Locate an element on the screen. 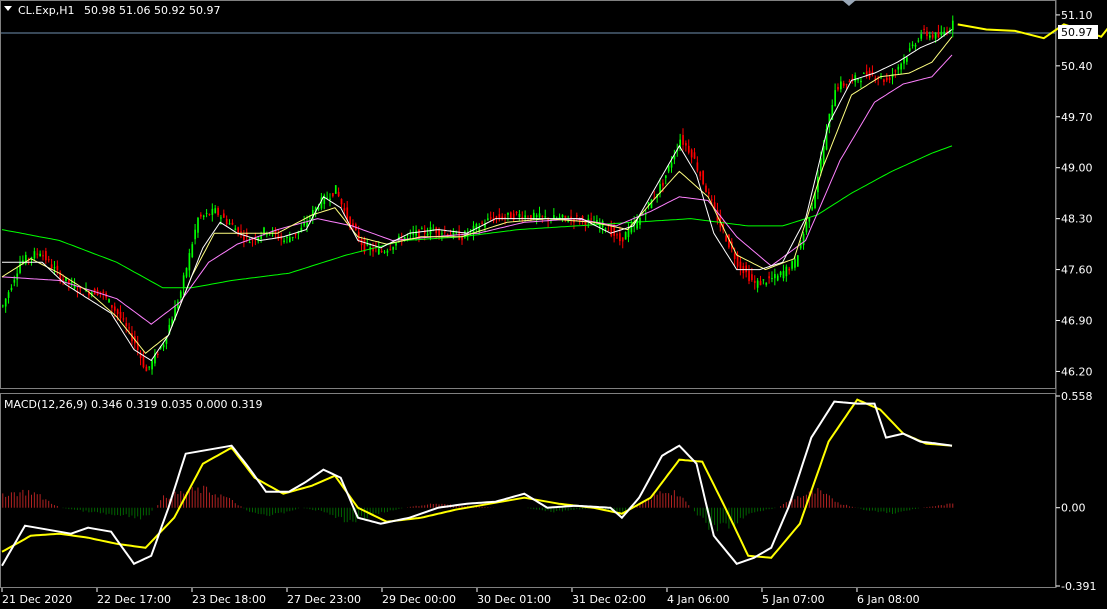  price-tick-label: 51.10 is located at coordinates (1077, 15).